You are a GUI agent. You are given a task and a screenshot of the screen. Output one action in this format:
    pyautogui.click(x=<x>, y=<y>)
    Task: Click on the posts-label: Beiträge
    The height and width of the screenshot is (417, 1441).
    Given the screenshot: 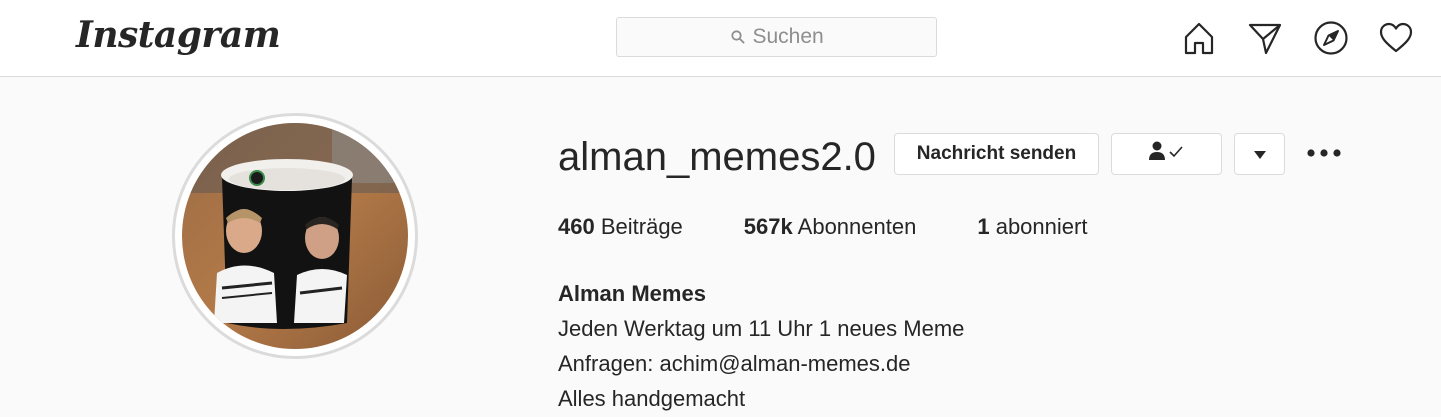 What is the action you would take?
    pyautogui.click(x=641, y=226)
    